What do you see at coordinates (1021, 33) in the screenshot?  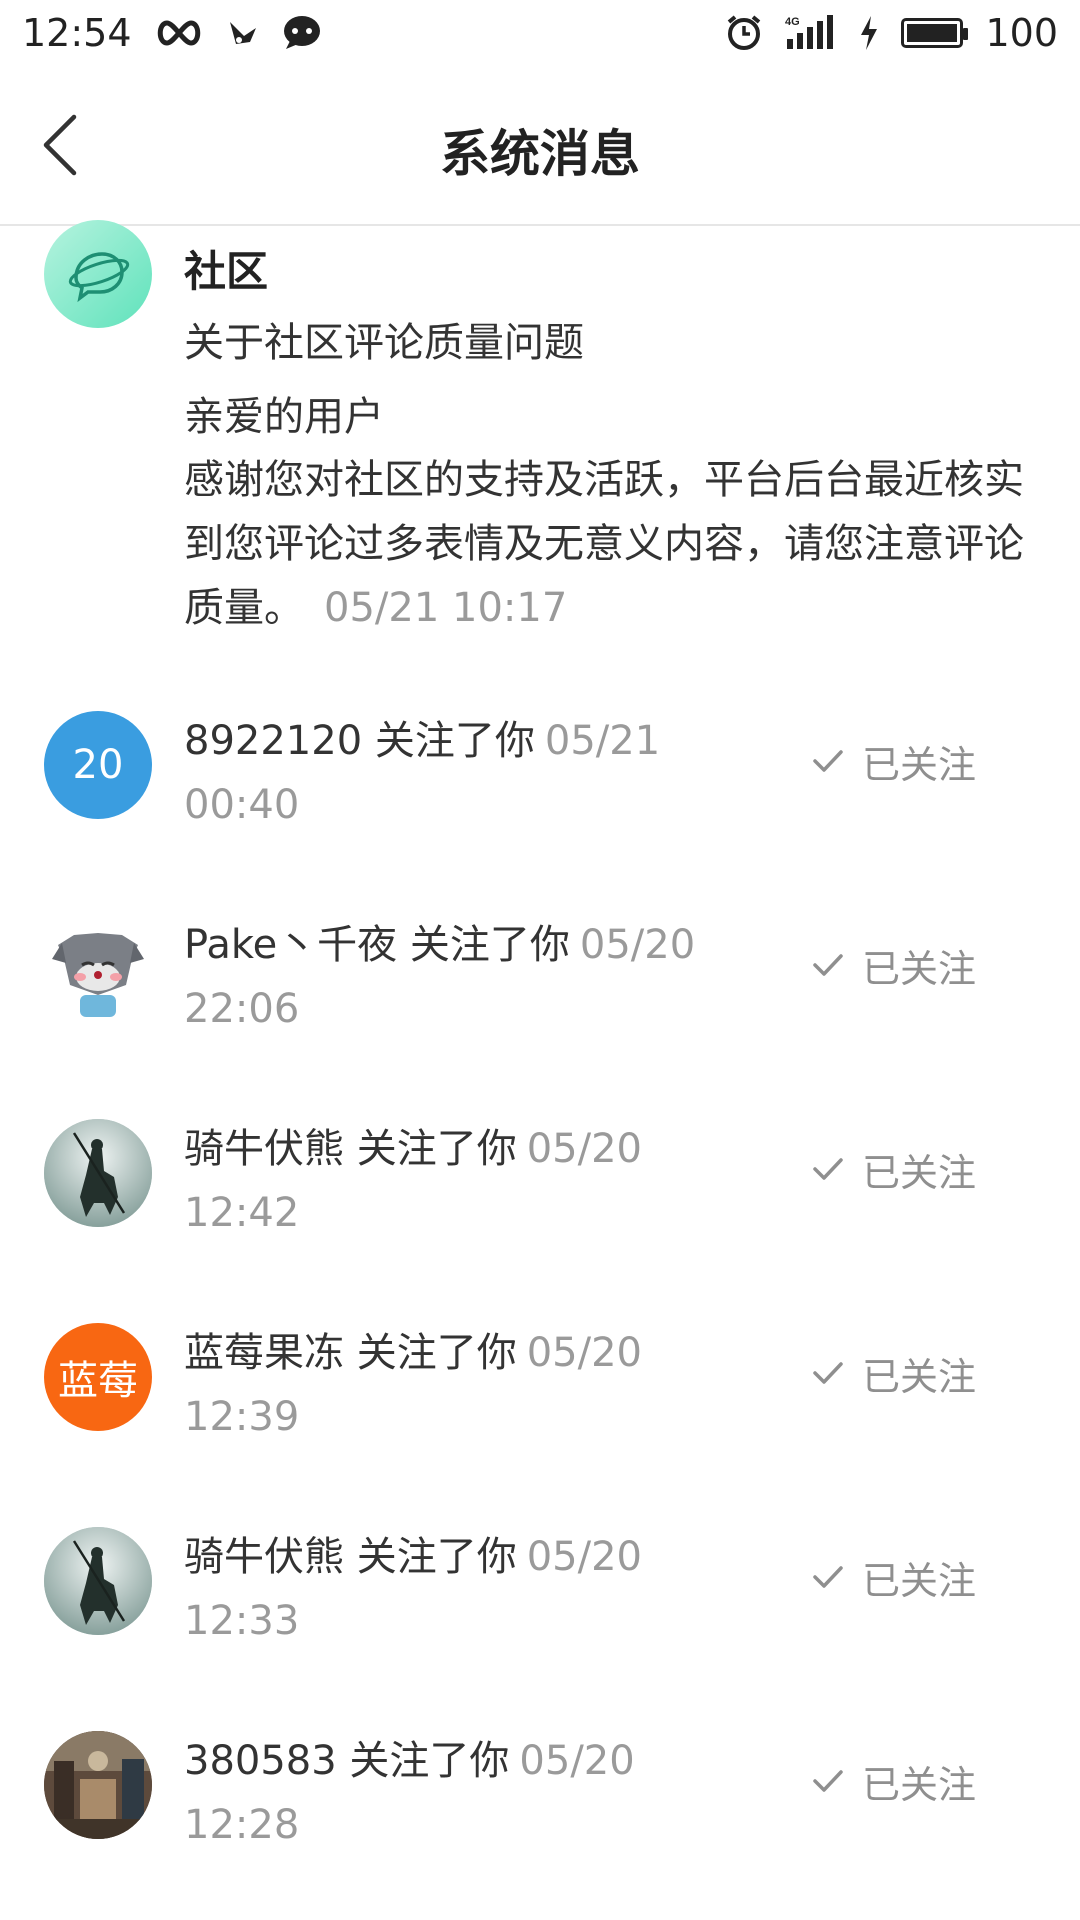 I see `battery-level: 100` at bounding box center [1021, 33].